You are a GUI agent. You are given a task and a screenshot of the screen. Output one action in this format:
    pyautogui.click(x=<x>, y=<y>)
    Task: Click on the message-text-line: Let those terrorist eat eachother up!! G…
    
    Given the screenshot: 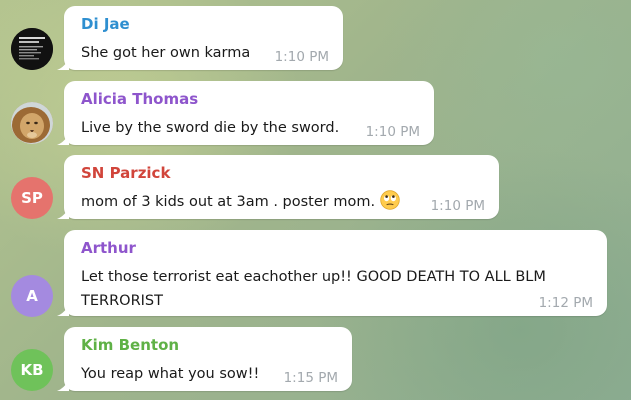 What is the action you would take?
    pyautogui.click(x=313, y=277)
    